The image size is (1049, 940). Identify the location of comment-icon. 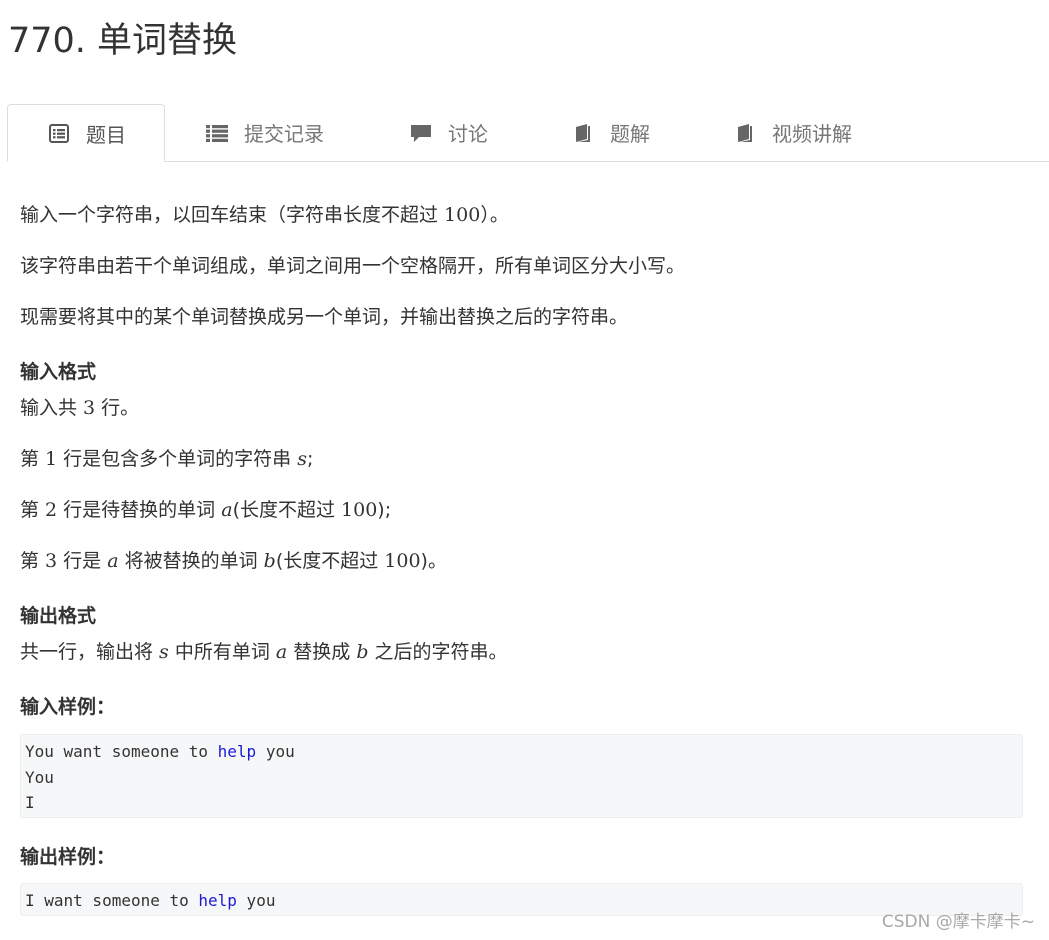
(421, 133).